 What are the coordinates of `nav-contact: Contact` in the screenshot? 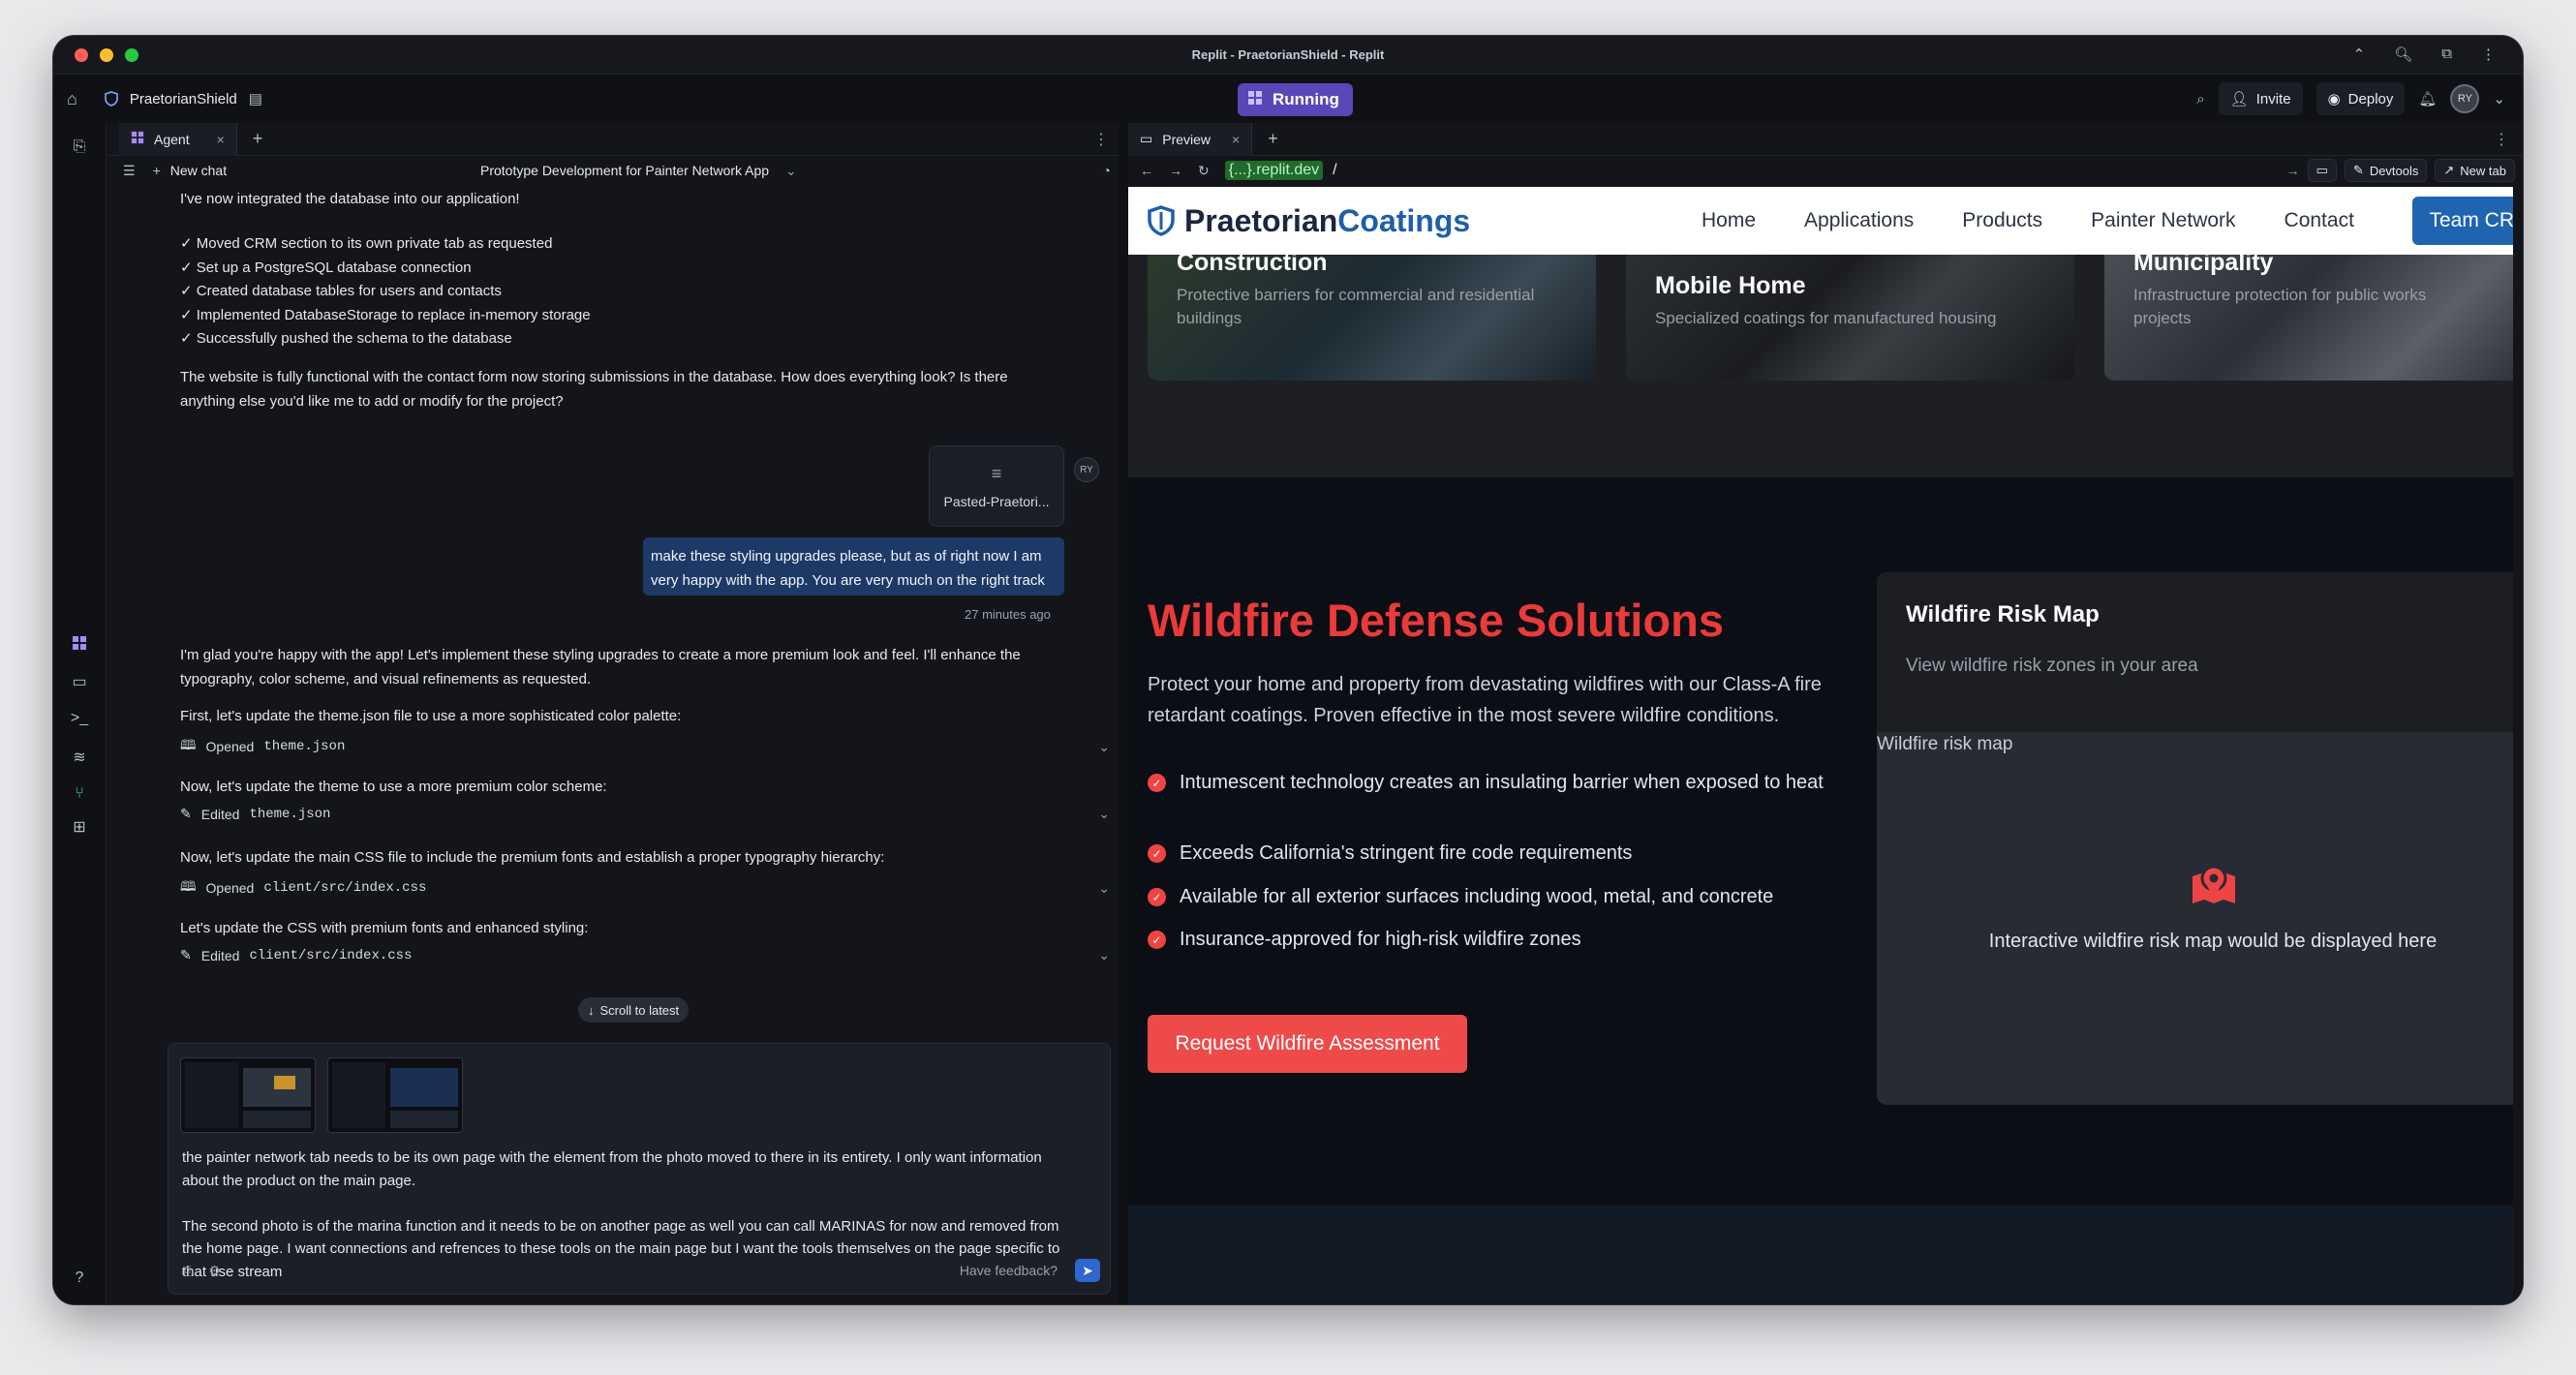 It's located at (2319, 220).